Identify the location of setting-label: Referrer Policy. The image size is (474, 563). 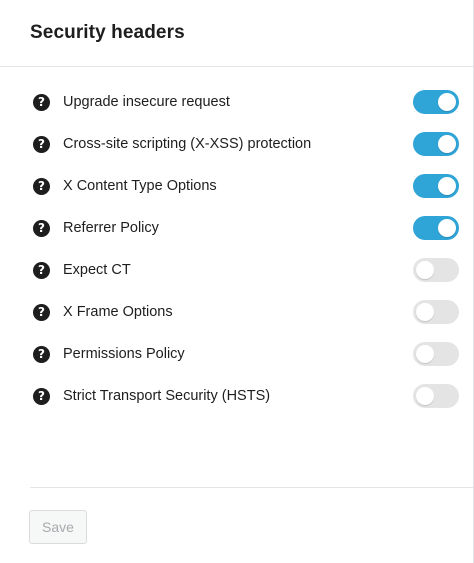
(111, 228).